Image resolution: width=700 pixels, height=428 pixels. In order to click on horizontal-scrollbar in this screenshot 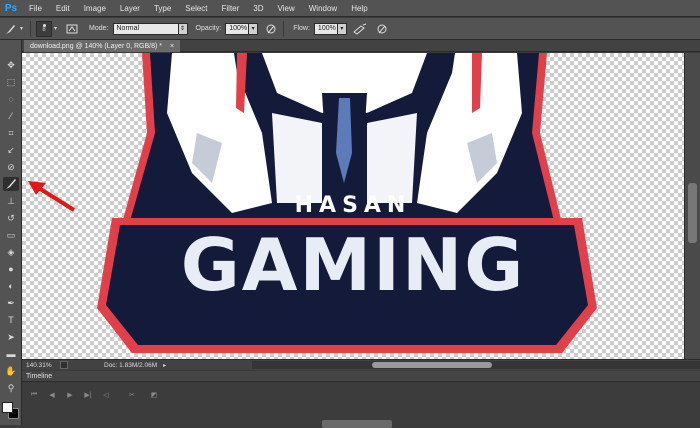, I will do `click(476, 365)`.